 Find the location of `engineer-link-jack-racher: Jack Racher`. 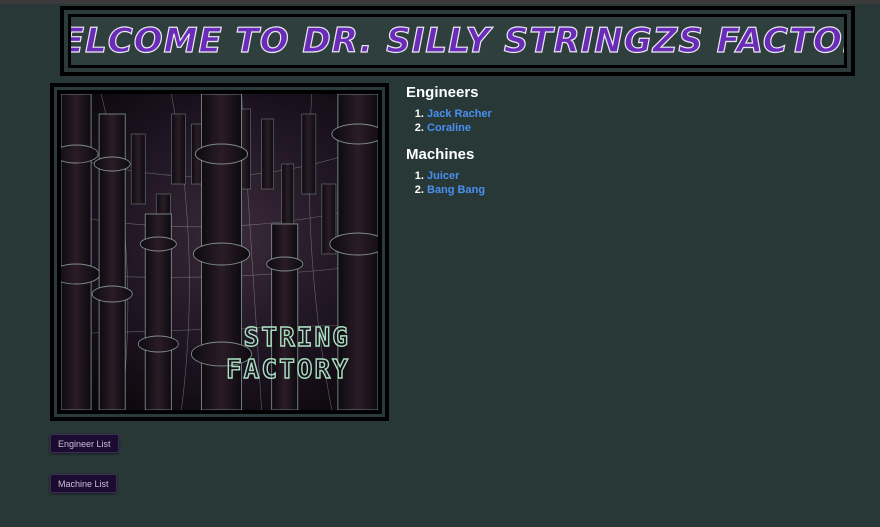

engineer-link-jack-racher: Jack Racher is located at coordinates (459, 114).